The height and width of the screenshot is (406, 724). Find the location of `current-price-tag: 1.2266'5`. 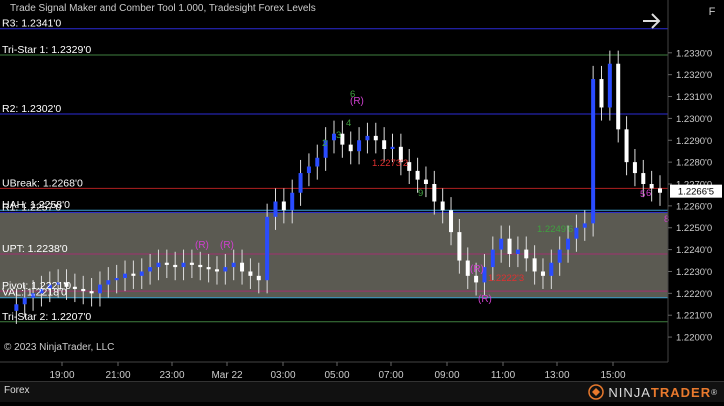

current-price-tag: 1.2266'5 is located at coordinates (696, 191).